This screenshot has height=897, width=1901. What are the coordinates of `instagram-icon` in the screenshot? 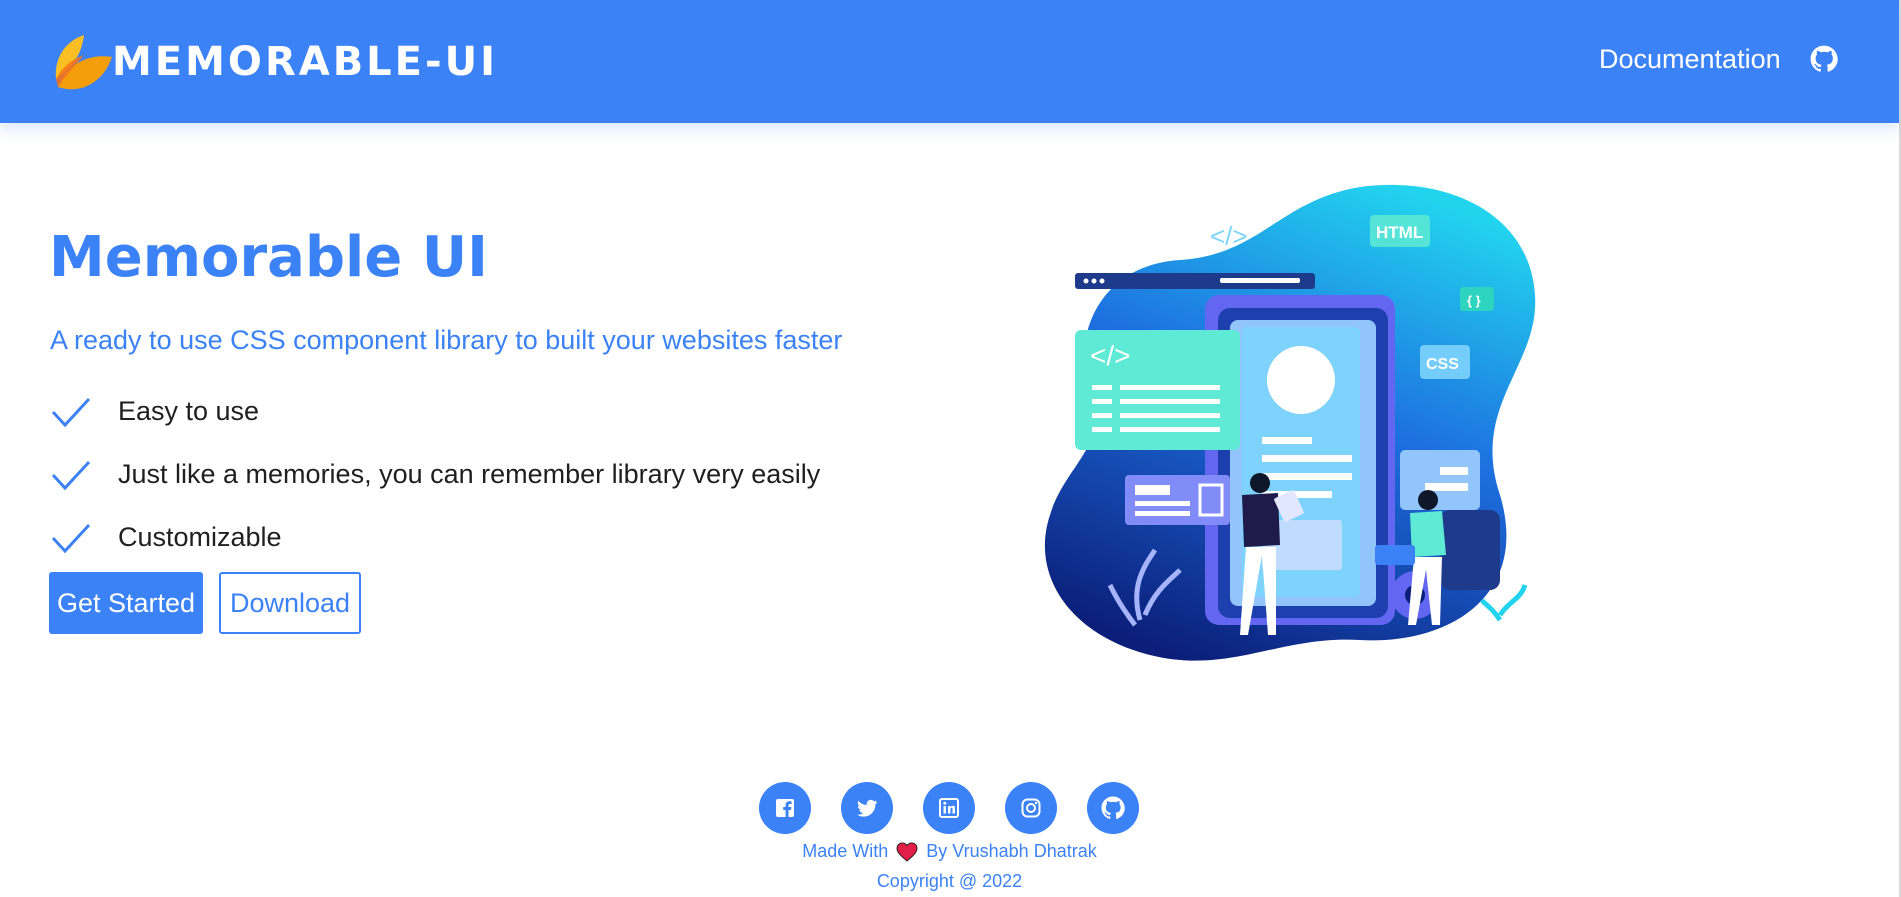 It's located at (1031, 808).